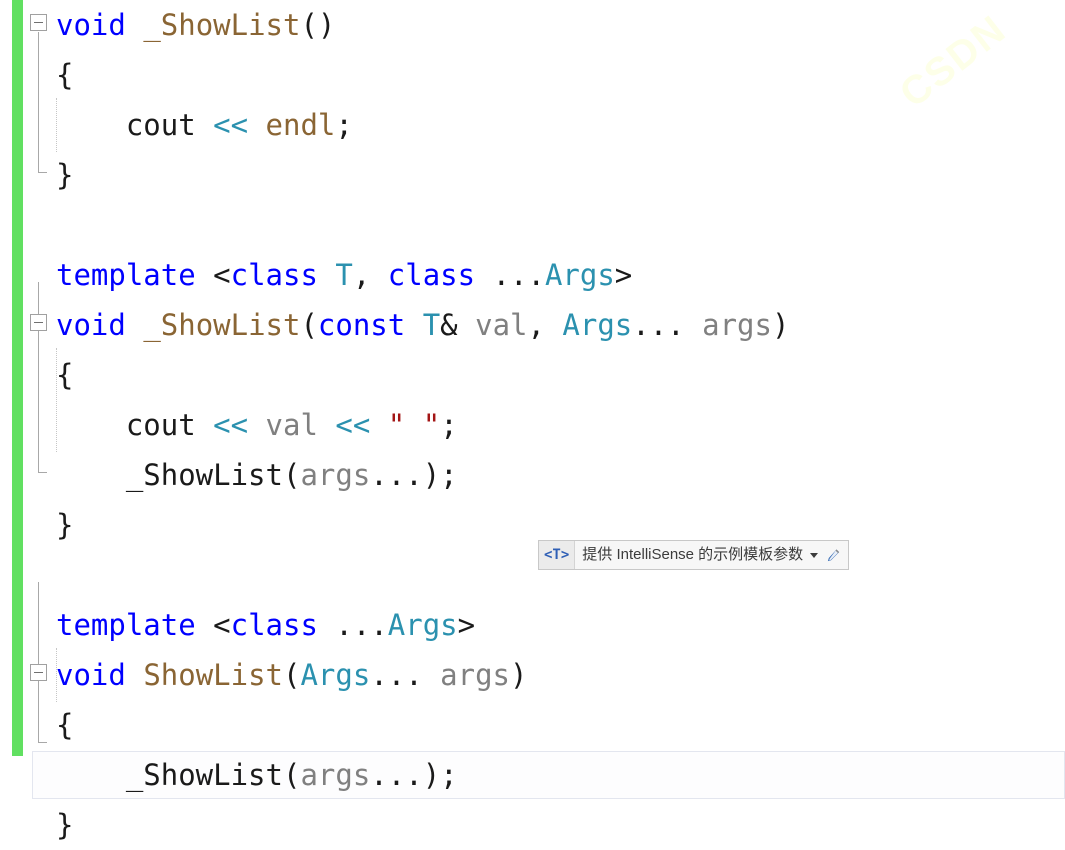 This screenshot has height=850, width=1065. What do you see at coordinates (532, 125) in the screenshot?
I see `code-line: cout << endl;` at bounding box center [532, 125].